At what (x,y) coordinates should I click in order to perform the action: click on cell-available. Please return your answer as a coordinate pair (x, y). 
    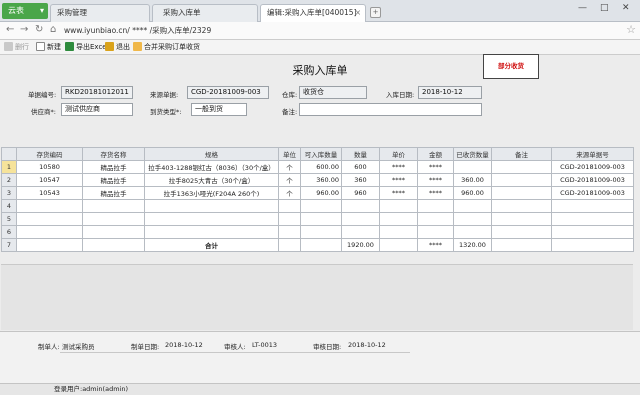
    Looking at the image, I should click on (321, 206).